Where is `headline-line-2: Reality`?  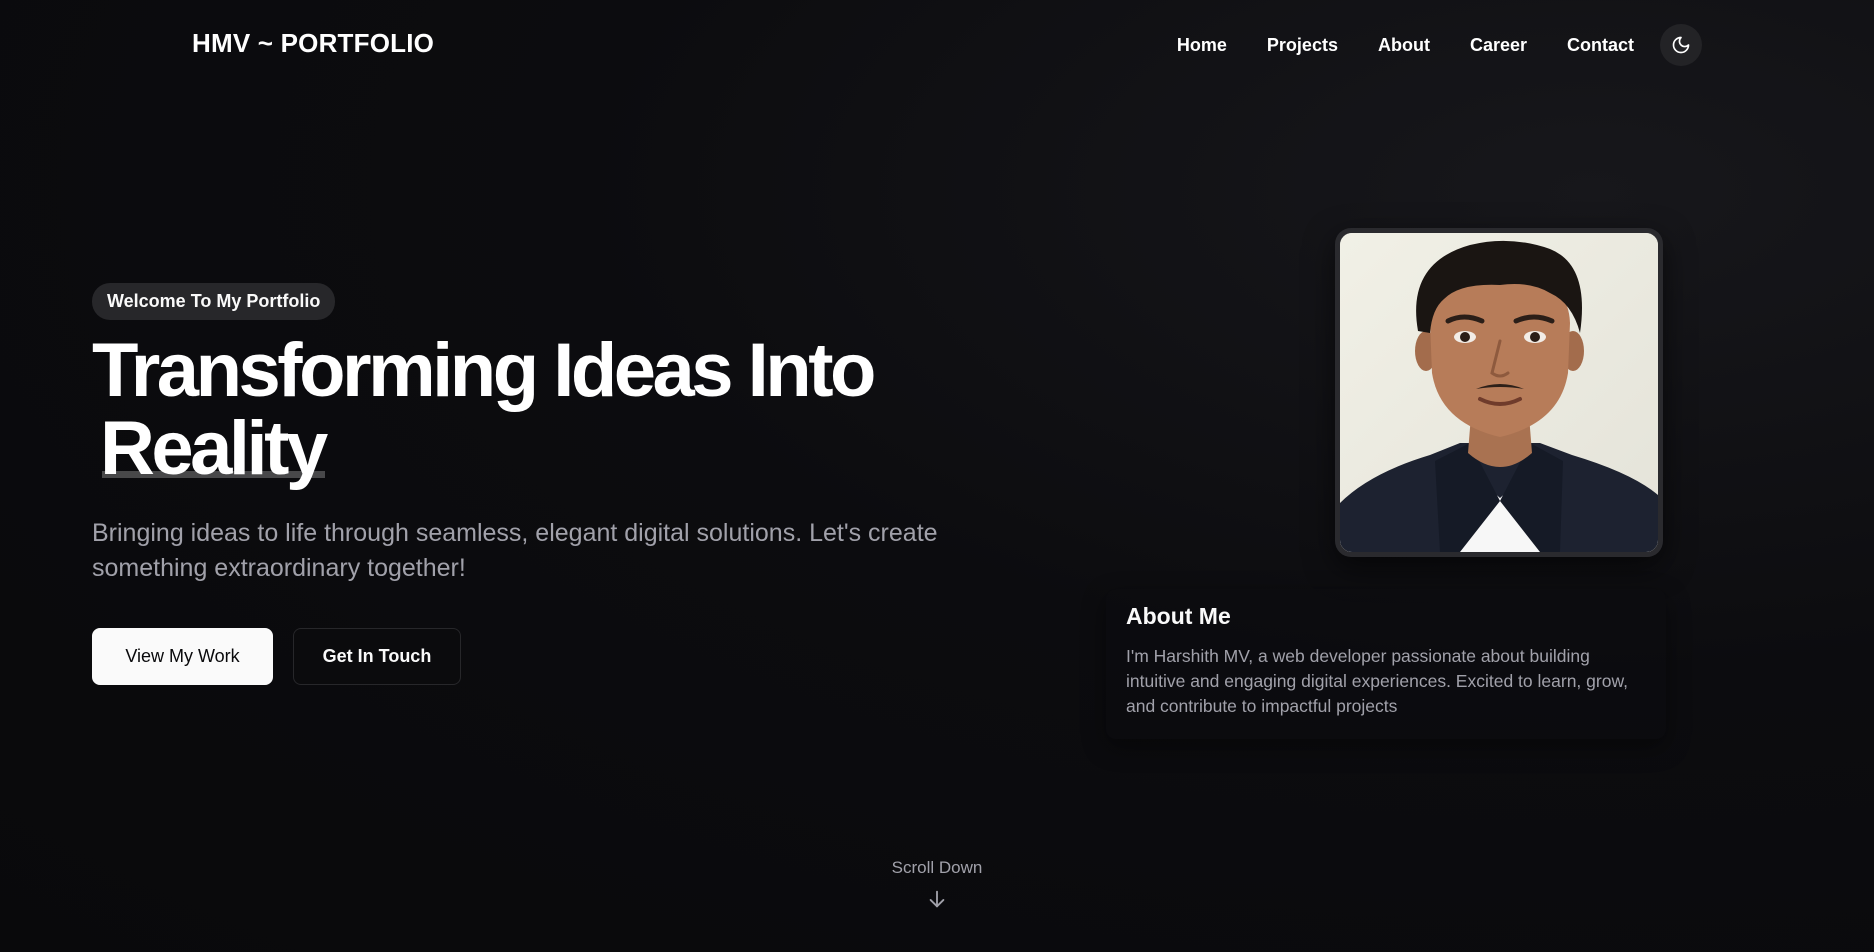
headline-line-2: Reality is located at coordinates (214, 448).